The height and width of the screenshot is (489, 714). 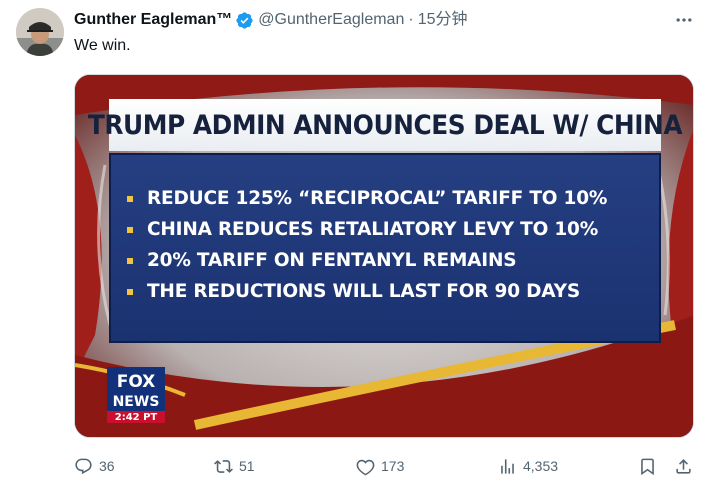 I want to click on views-button: 4,353, so click(x=528, y=466).